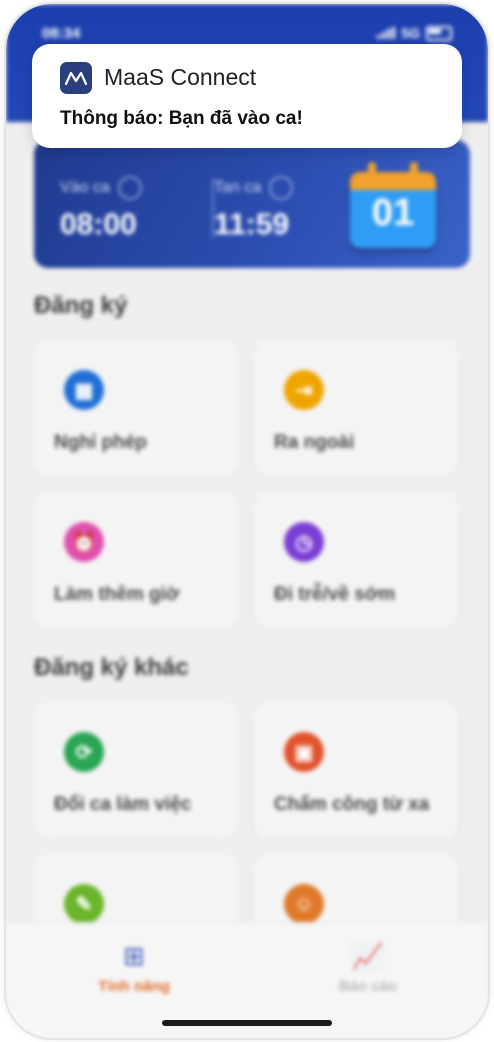 The height and width of the screenshot is (1042, 494). I want to click on remote-checkin-icon: ▣, so click(304, 752).